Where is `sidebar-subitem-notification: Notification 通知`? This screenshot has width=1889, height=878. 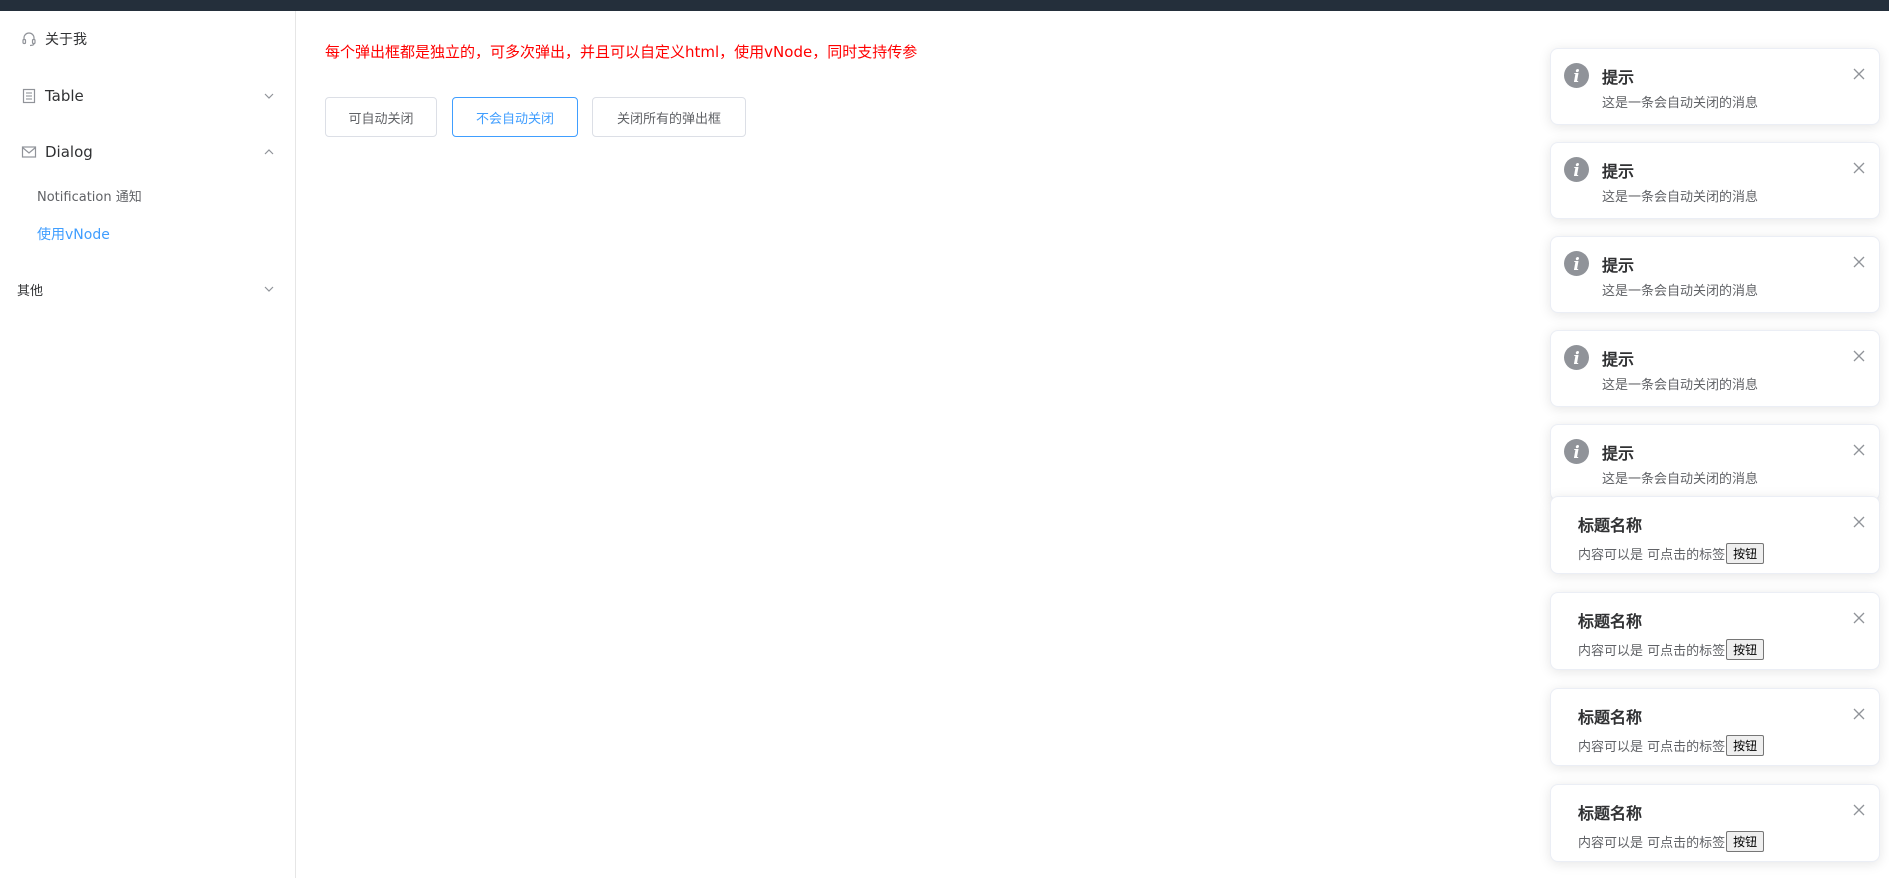 sidebar-subitem-notification: Notification 通知 is located at coordinates (89, 195).